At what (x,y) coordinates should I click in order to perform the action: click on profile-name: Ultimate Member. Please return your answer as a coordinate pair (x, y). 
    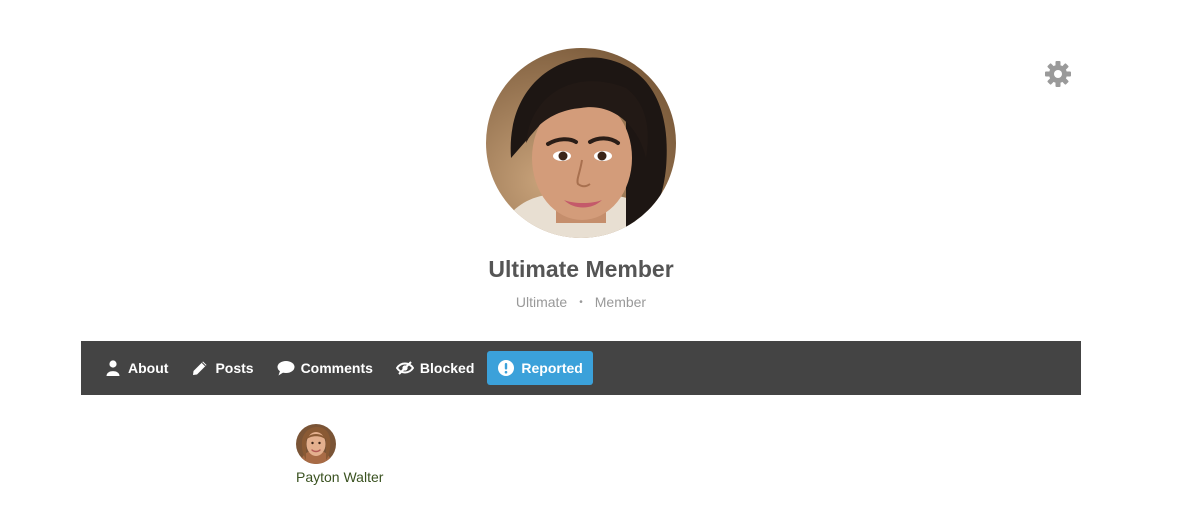
    Looking at the image, I should click on (581, 269).